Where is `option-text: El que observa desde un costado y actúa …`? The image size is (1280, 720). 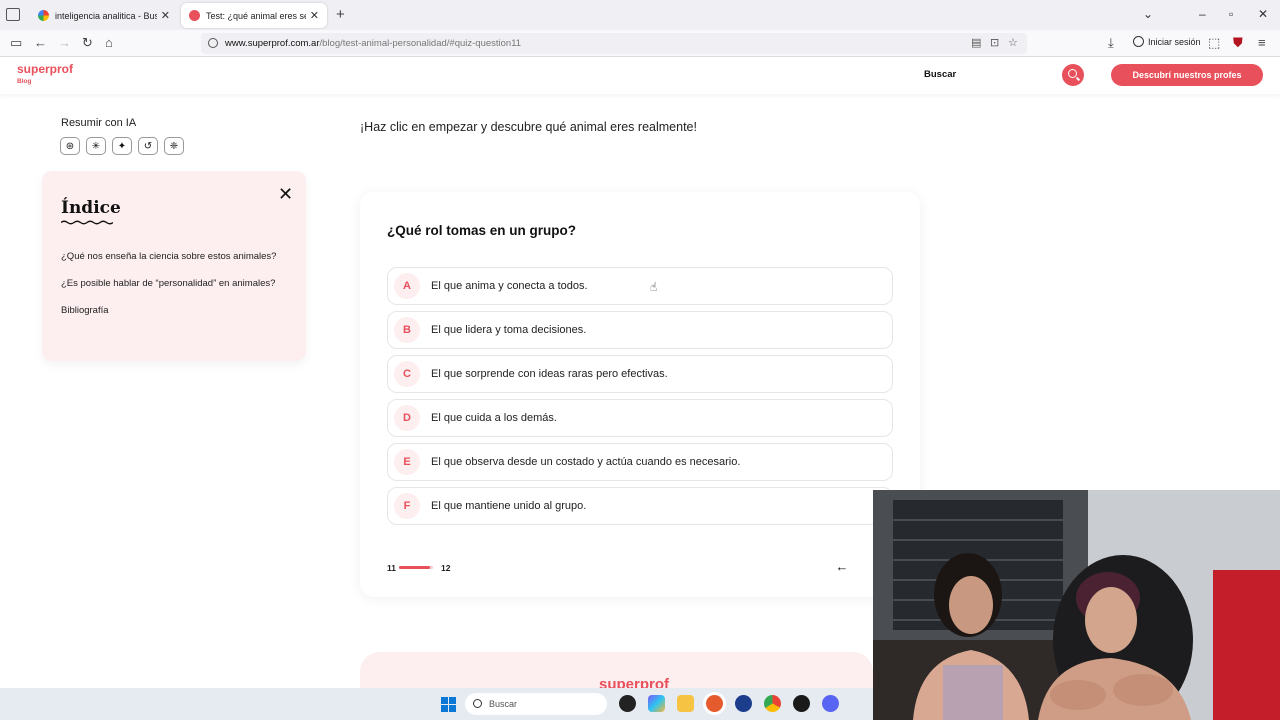
option-text: El que observa desde un costado y actúa … is located at coordinates (586, 462).